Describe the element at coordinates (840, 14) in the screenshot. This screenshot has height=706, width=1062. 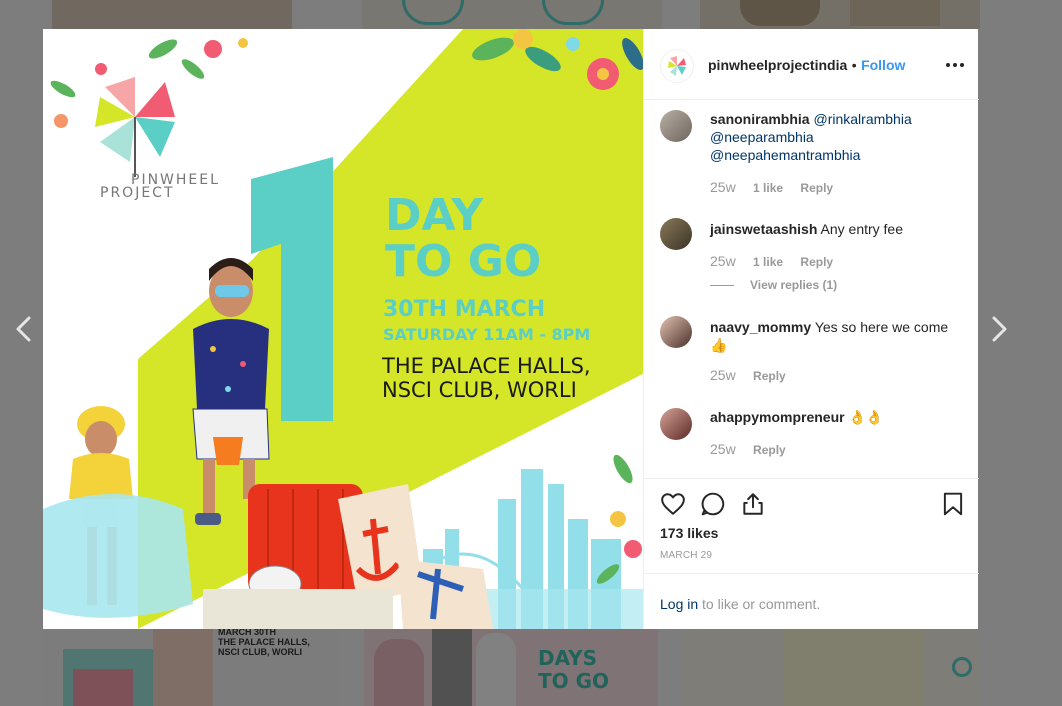
I see `bg-thumbnail-top-right` at that location.